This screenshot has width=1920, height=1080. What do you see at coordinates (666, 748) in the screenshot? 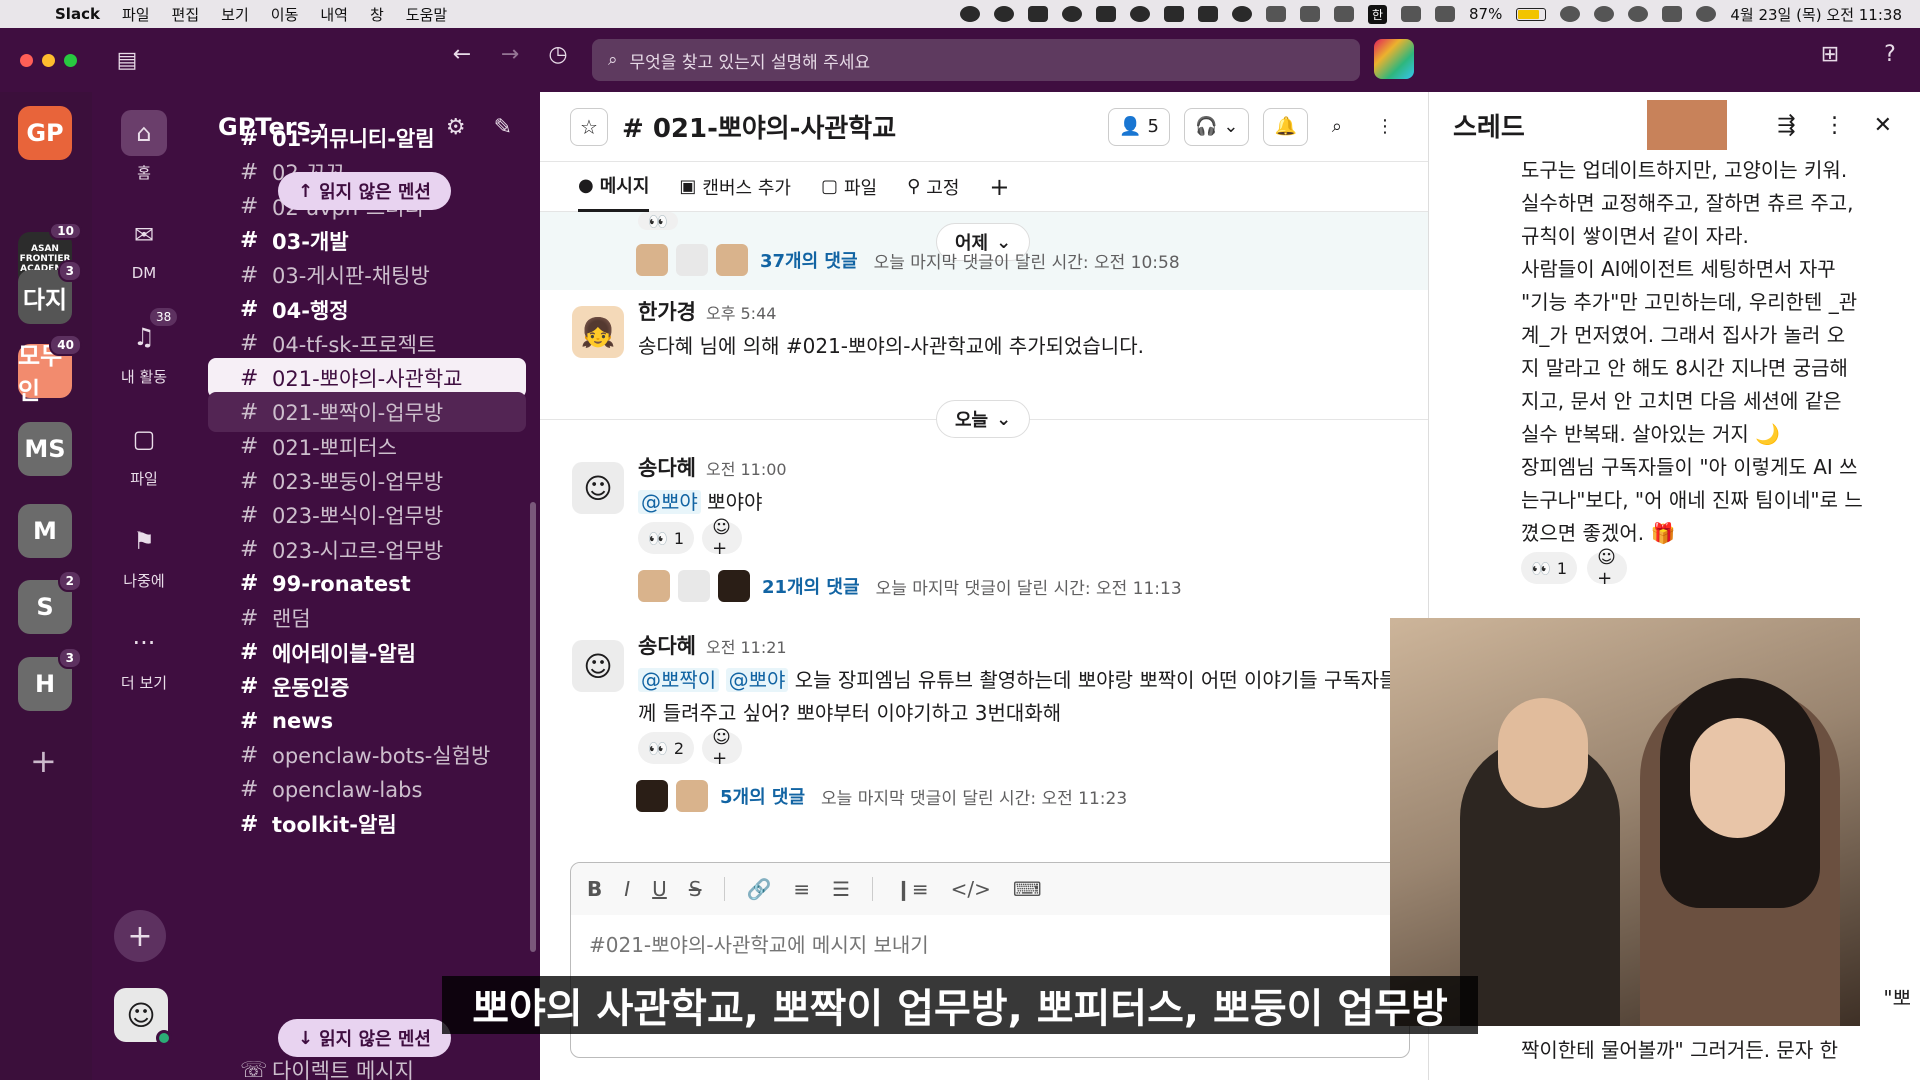
I see `eyes-reaction: 👀 2` at bounding box center [666, 748].